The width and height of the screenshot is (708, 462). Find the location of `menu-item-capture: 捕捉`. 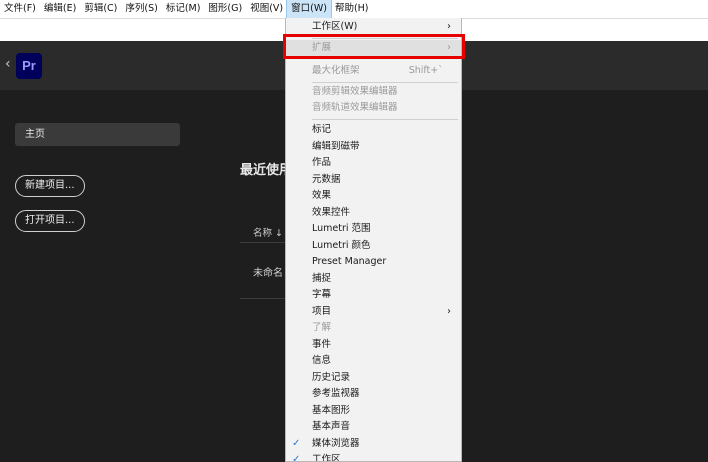

menu-item-capture: 捕捉 is located at coordinates (373, 279).